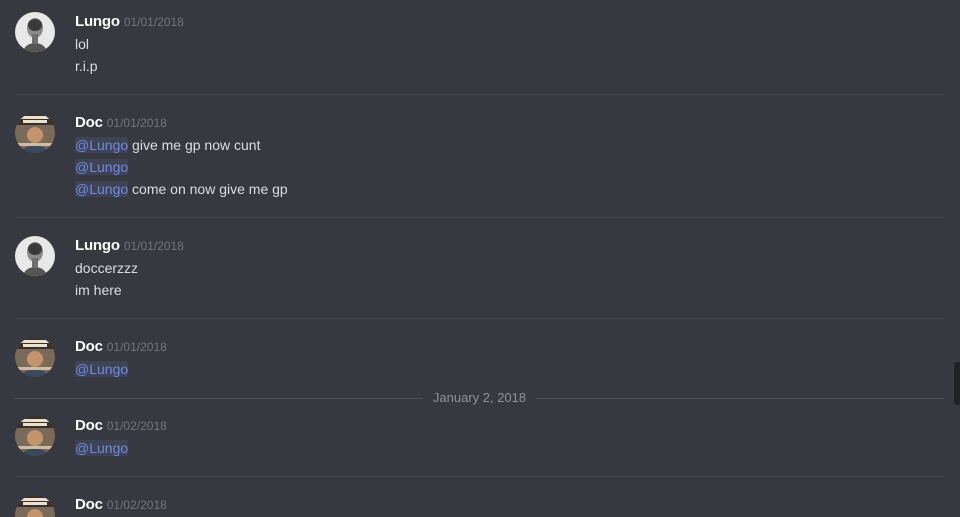 The image size is (960, 517). I want to click on message-text-content: give me gp now cunt, so click(194, 145).